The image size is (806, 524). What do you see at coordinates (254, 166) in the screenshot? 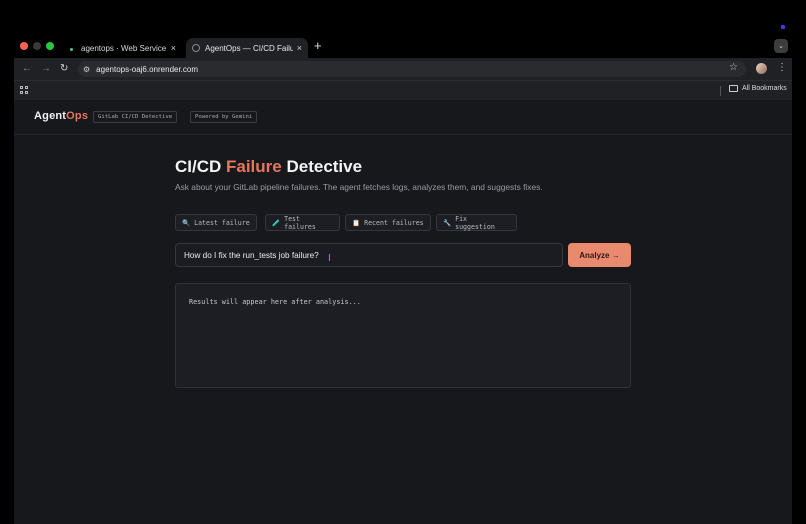
I see `title-accent: Failure` at bounding box center [254, 166].